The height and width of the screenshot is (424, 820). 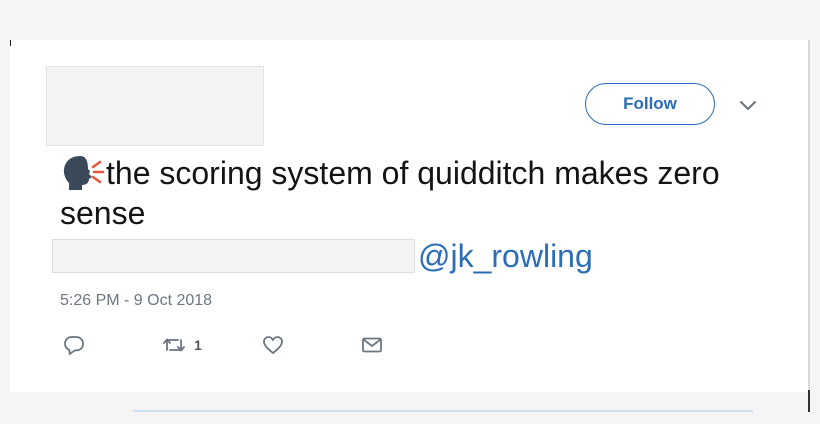 I want to click on chevron-down-icon, so click(x=748, y=105).